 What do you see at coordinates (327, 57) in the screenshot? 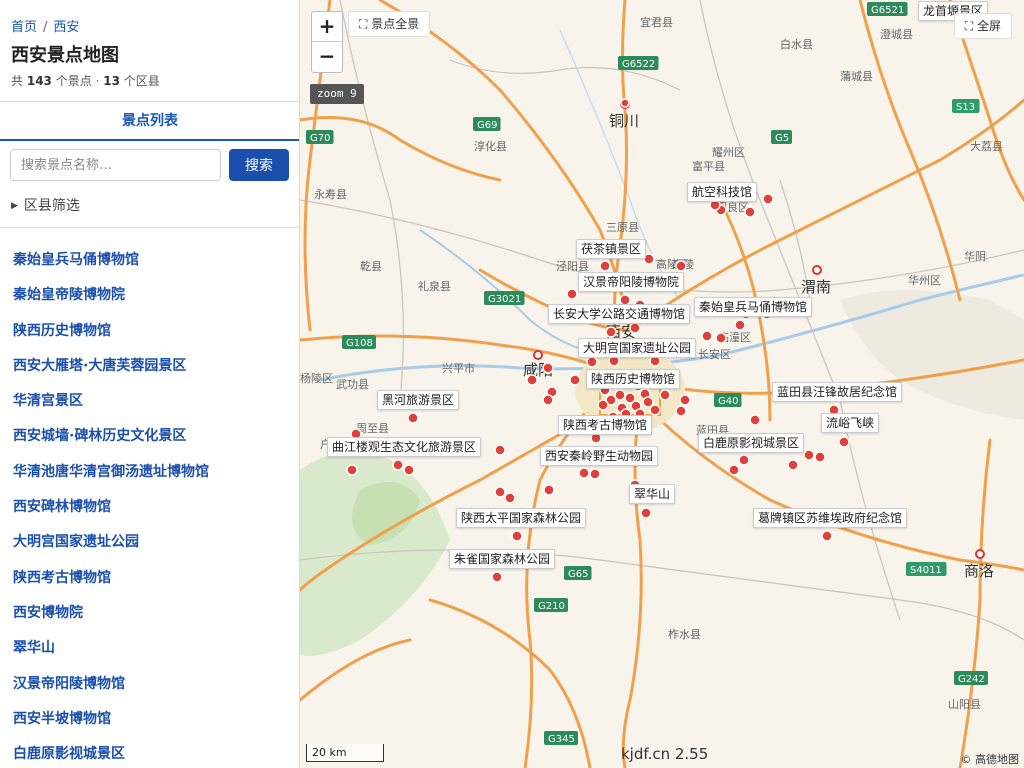
I see `zoom-out-button: −` at bounding box center [327, 57].